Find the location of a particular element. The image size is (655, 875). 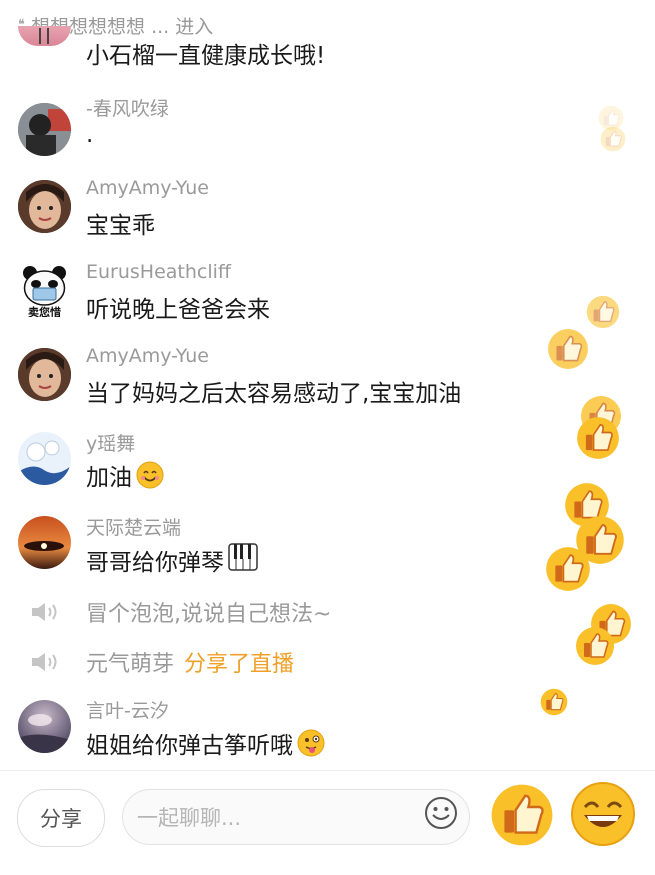

message-text: 小石榴一直健康成长哦! is located at coordinates (206, 56).